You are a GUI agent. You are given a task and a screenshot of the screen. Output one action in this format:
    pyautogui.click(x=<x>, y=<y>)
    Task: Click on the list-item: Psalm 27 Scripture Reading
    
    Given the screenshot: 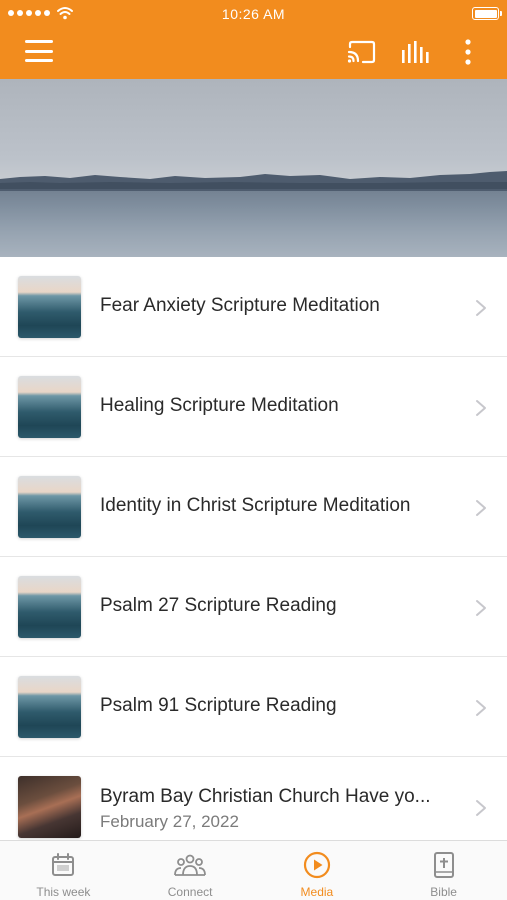 What is the action you would take?
    pyautogui.click(x=253, y=607)
    